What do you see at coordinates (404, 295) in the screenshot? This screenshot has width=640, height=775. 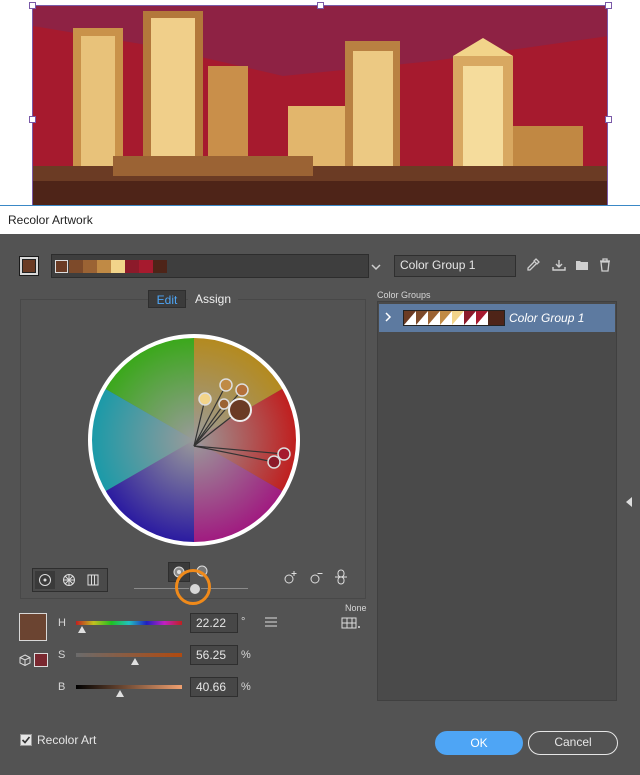 I see `color-groups-header: Color Groups` at bounding box center [404, 295].